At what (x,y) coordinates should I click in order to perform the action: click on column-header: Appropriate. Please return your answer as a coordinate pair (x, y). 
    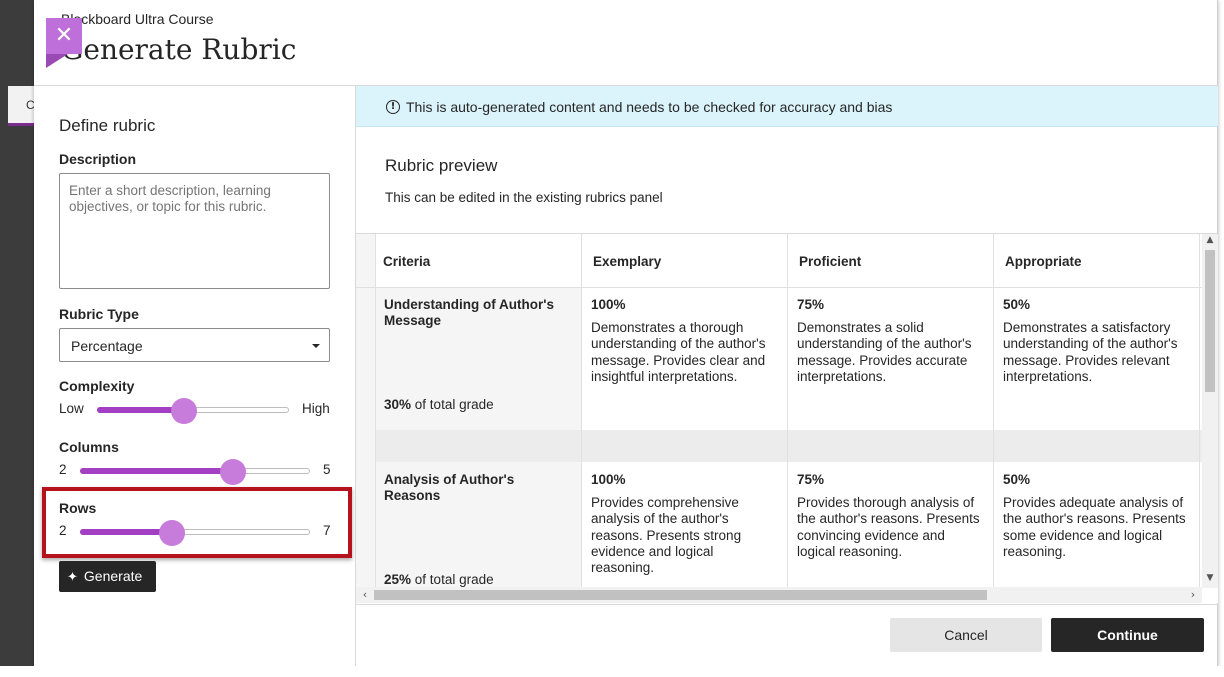
    Looking at the image, I should click on (1043, 261).